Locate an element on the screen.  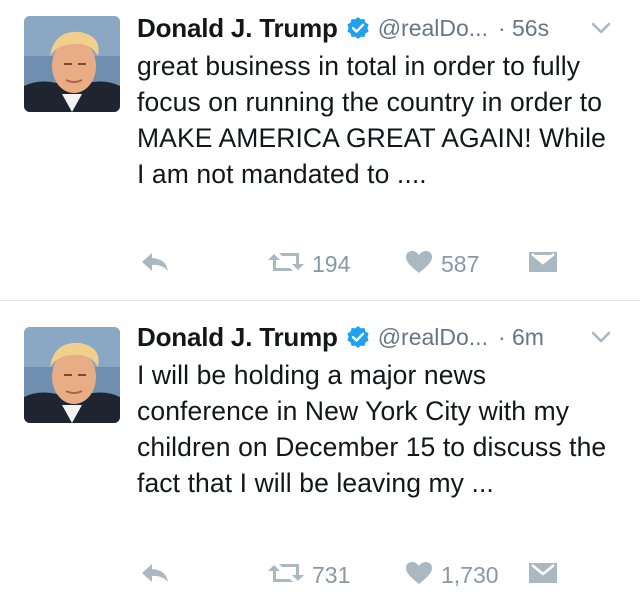
like-count: 1,730 is located at coordinates (470, 574).